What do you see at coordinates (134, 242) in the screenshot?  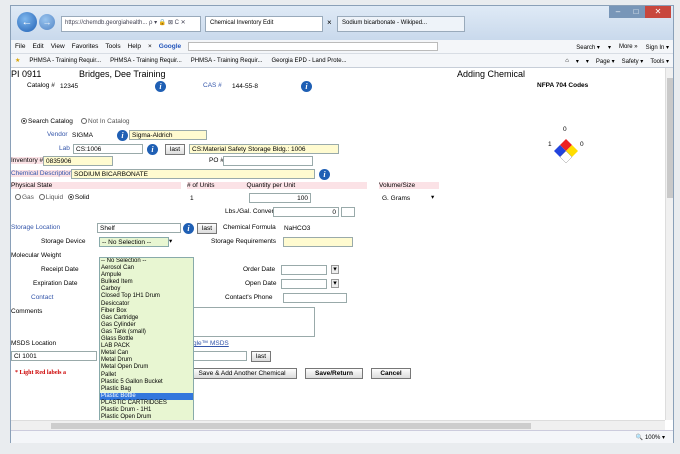 I see `storage-device-select: -- No Selection --` at bounding box center [134, 242].